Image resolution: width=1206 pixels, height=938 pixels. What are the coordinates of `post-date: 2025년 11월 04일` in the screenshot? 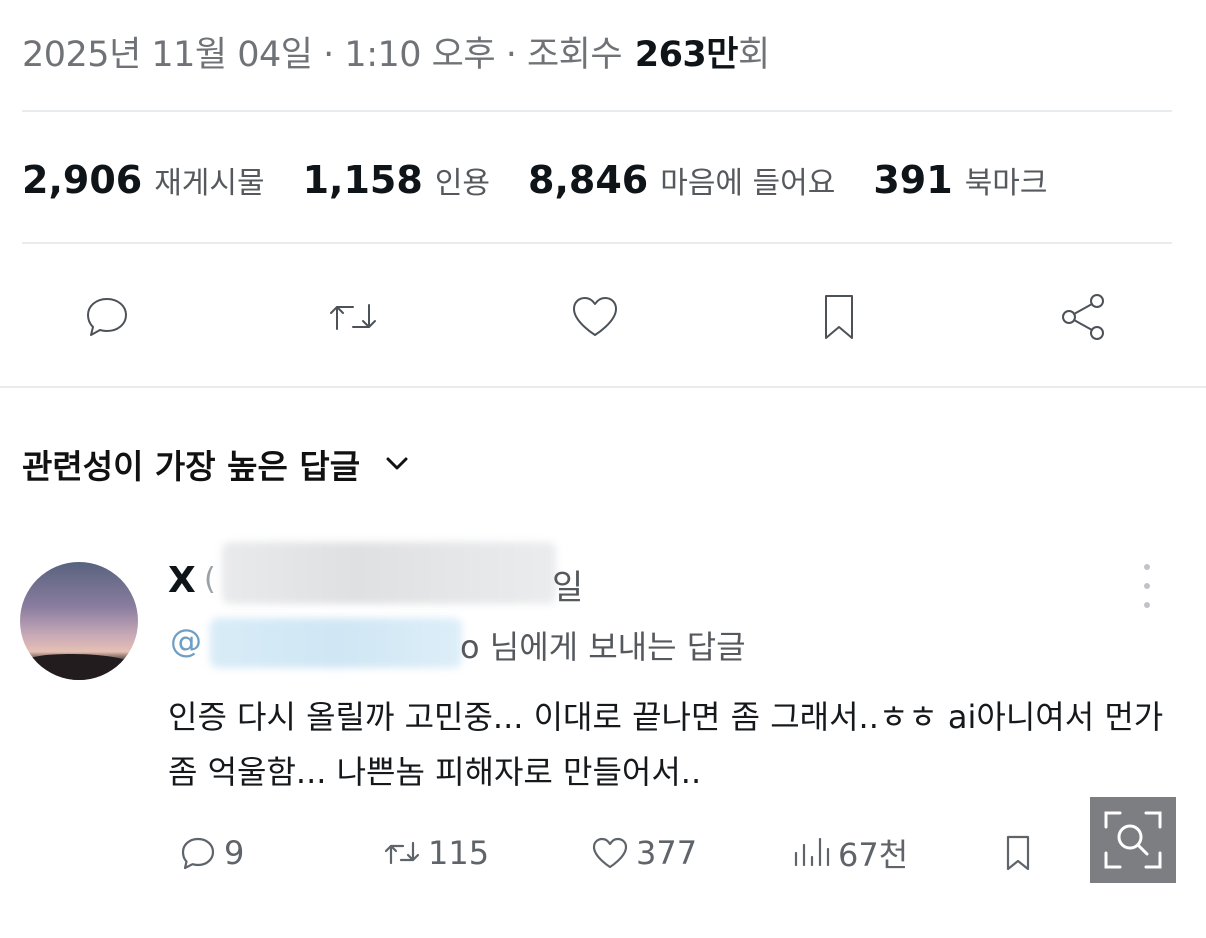 It's located at (167, 55).